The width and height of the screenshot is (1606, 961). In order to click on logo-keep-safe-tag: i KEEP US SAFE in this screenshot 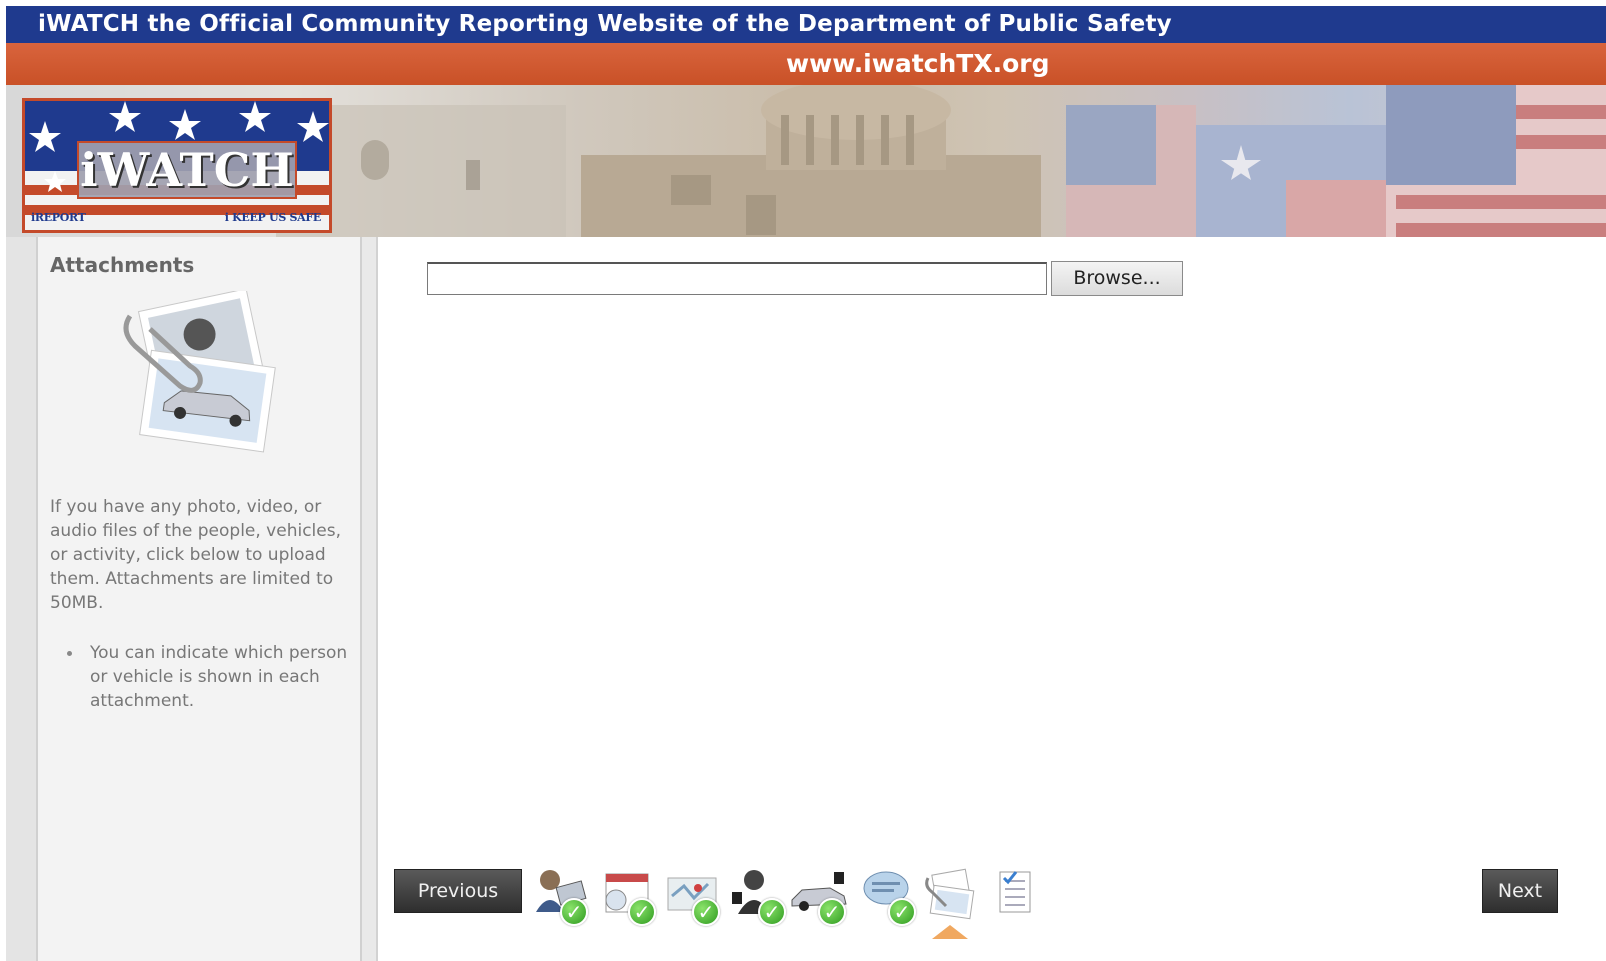, I will do `click(273, 217)`.